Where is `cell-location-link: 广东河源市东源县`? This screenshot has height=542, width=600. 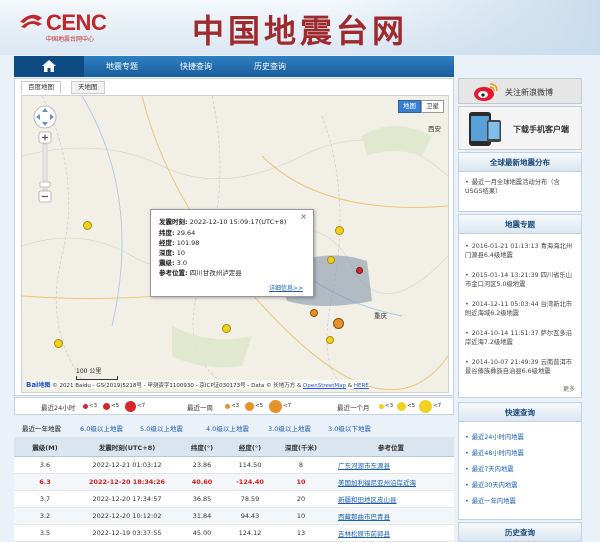 cell-location-link: 广东河源市东源县 is located at coordinates (391, 465).